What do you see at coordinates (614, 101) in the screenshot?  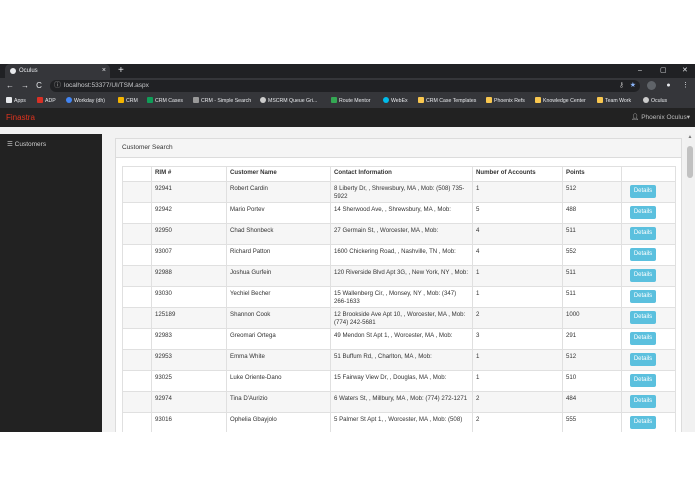 I see `bookmark-team-work: Team Work` at bounding box center [614, 101].